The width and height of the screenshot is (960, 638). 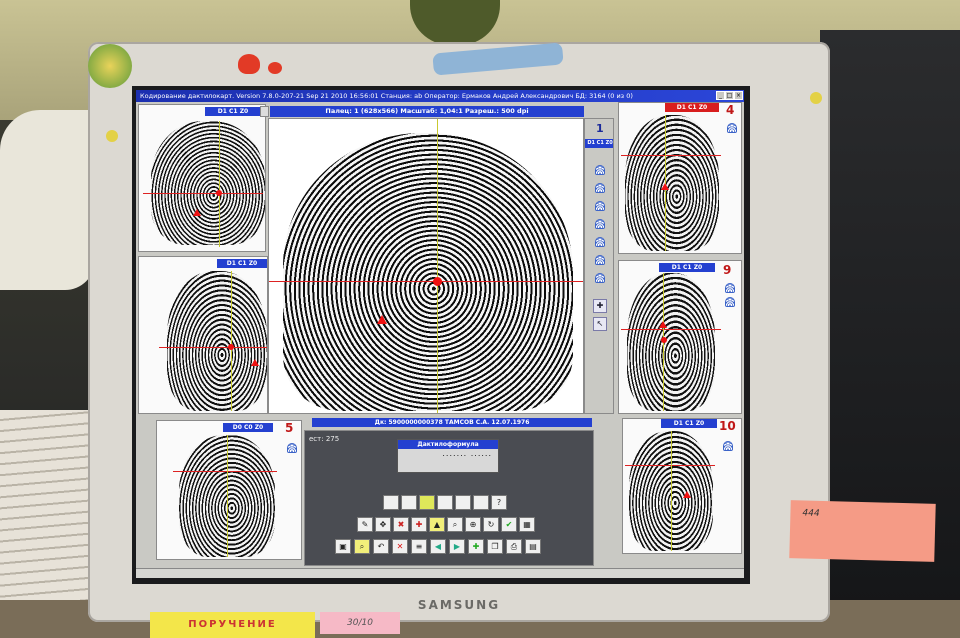 What do you see at coordinates (112, 136) in the screenshot?
I see `yellow-dot-left` at bounding box center [112, 136].